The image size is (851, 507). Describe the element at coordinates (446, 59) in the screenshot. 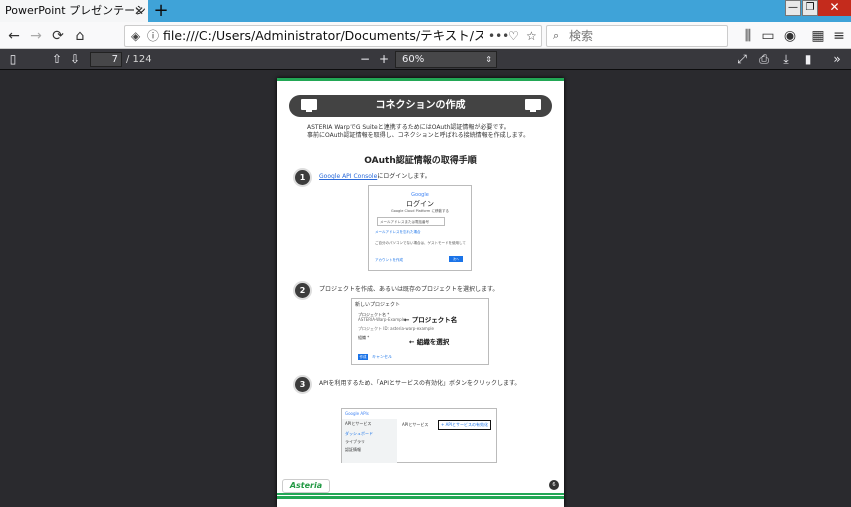

I see `zoom-select: 60% ⇕` at that location.